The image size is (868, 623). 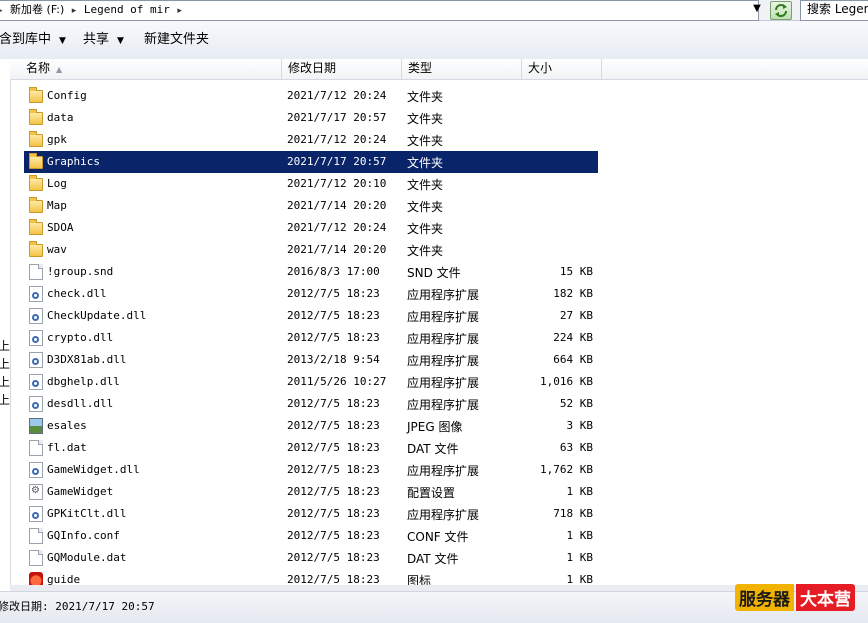 What do you see at coordinates (311, 250) in the screenshot?
I see `file-row: wav 2021/7/14 20:20 文件夹` at bounding box center [311, 250].